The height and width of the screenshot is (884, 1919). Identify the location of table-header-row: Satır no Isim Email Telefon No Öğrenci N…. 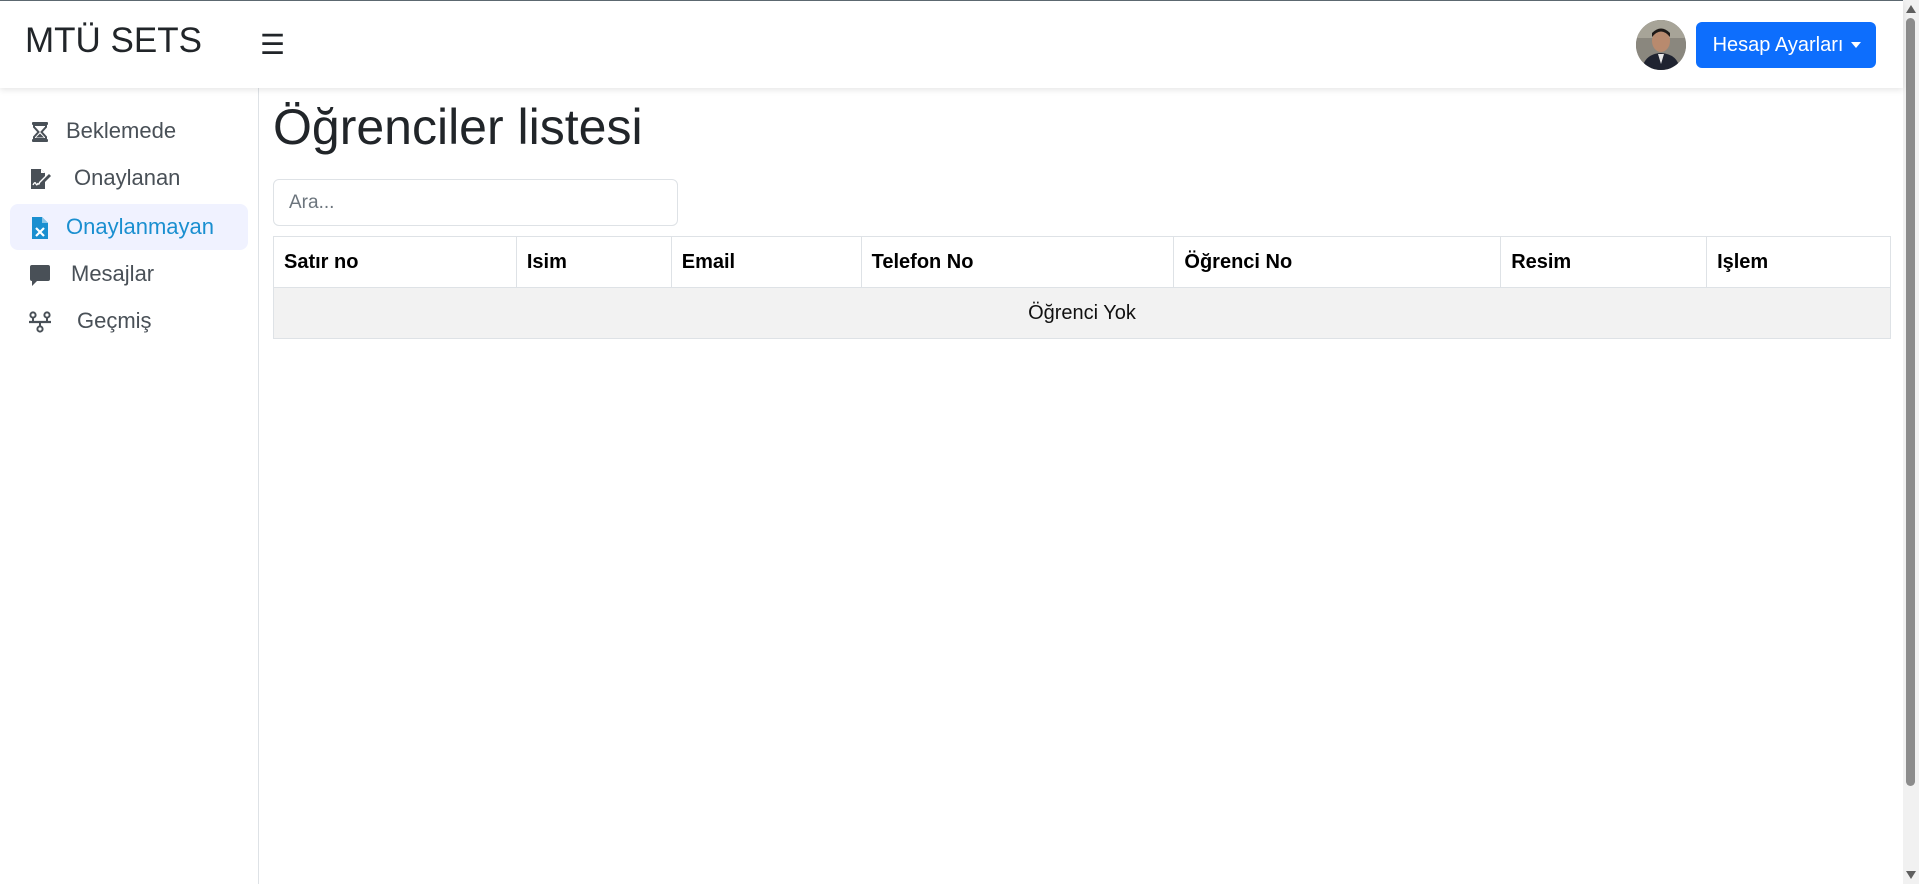
(1082, 262).